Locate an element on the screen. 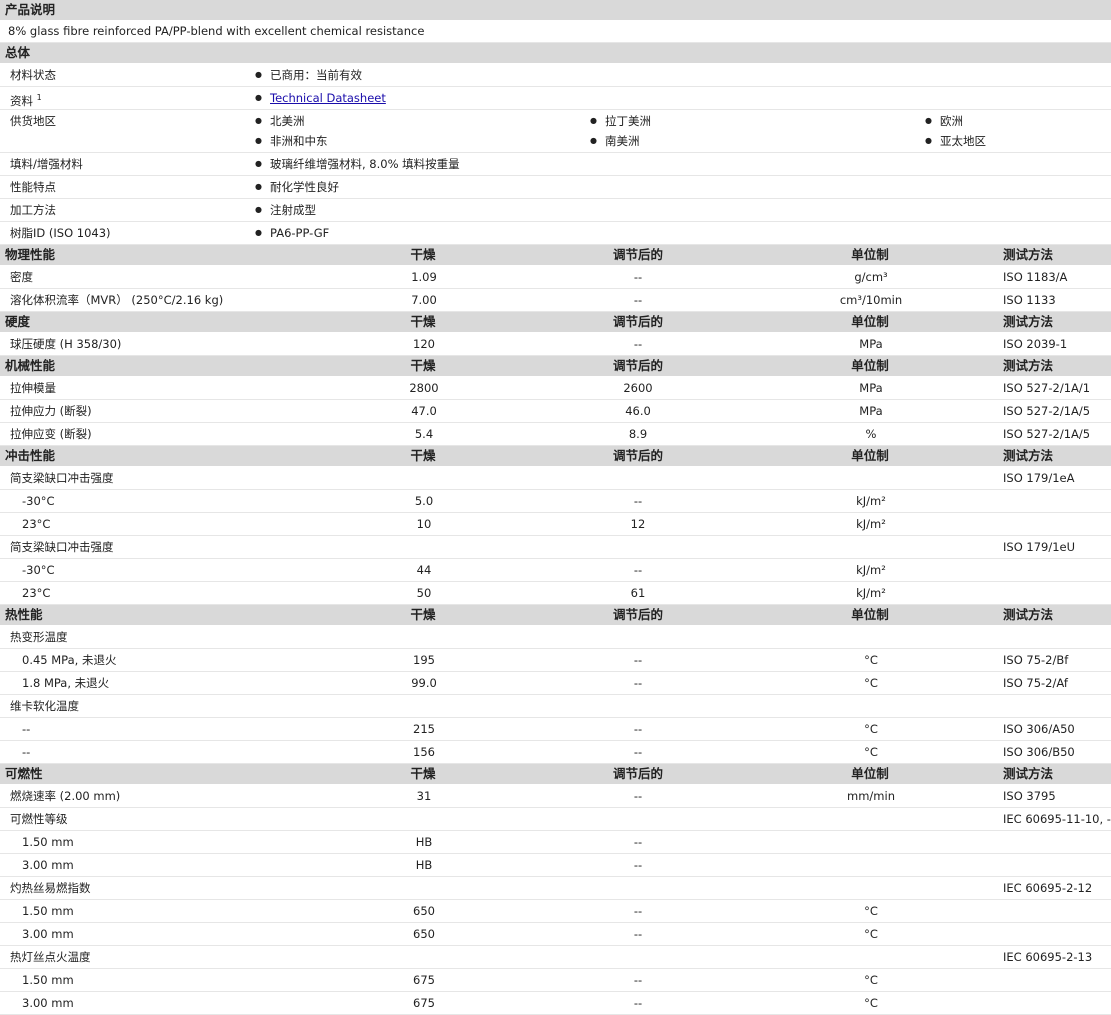  property-row: 3.00 mm 675 -- °C is located at coordinates (555, 1003).